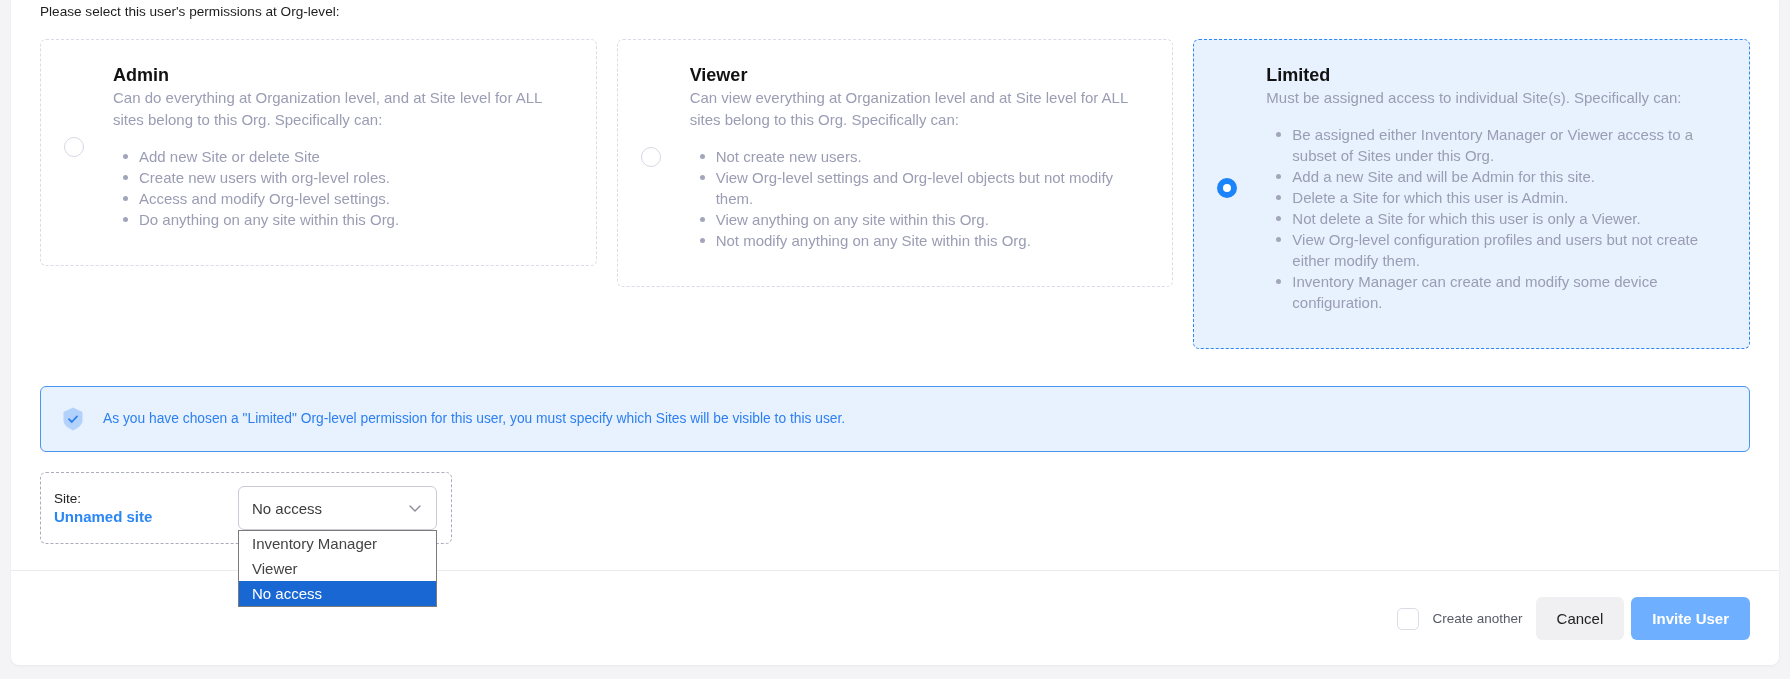 The width and height of the screenshot is (1790, 679). What do you see at coordinates (719, 75) in the screenshot?
I see `option-title: Viewer` at bounding box center [719, 75].